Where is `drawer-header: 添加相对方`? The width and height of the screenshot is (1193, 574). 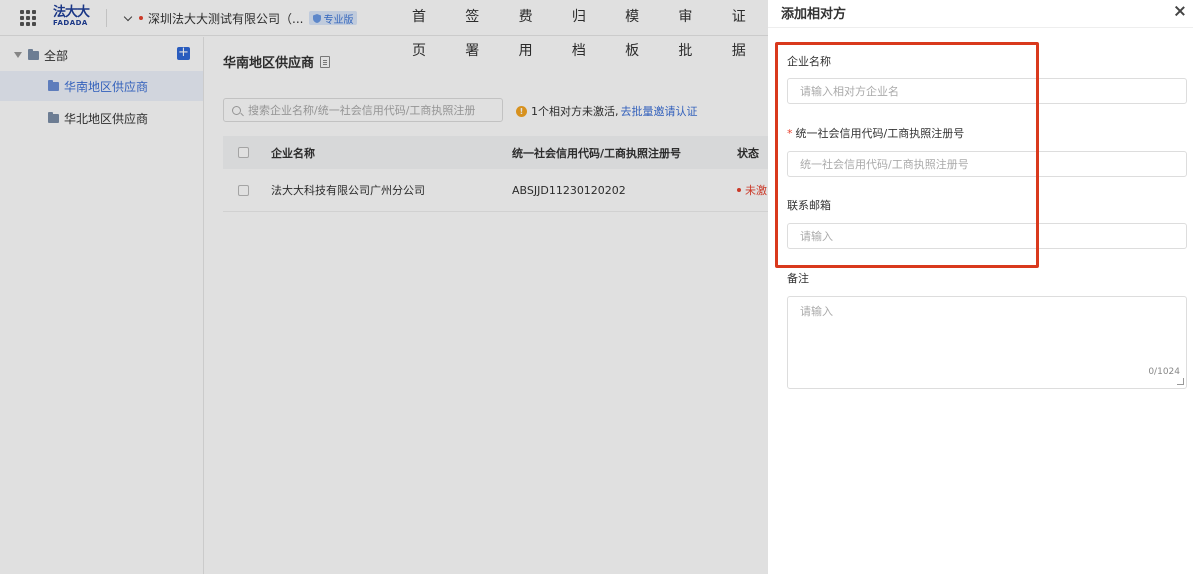 drawer-header: 添加相对方 is located at coordinates (980, 14).